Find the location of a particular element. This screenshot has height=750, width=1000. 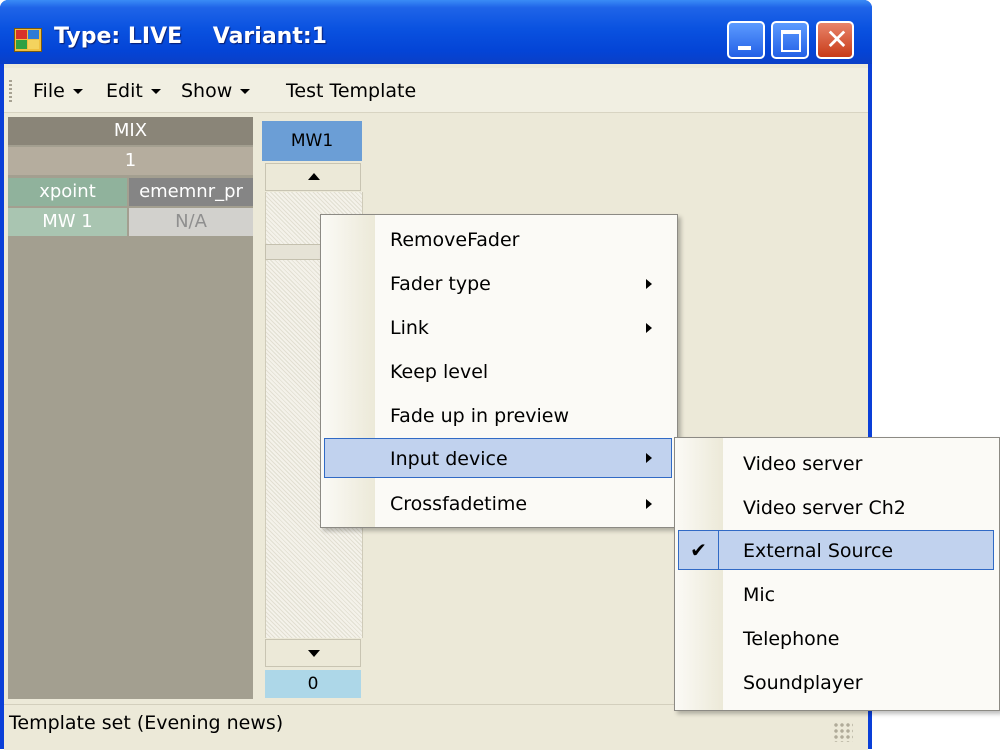

menu-item-label: Crossfadetime is located at coordinates (459, 504).